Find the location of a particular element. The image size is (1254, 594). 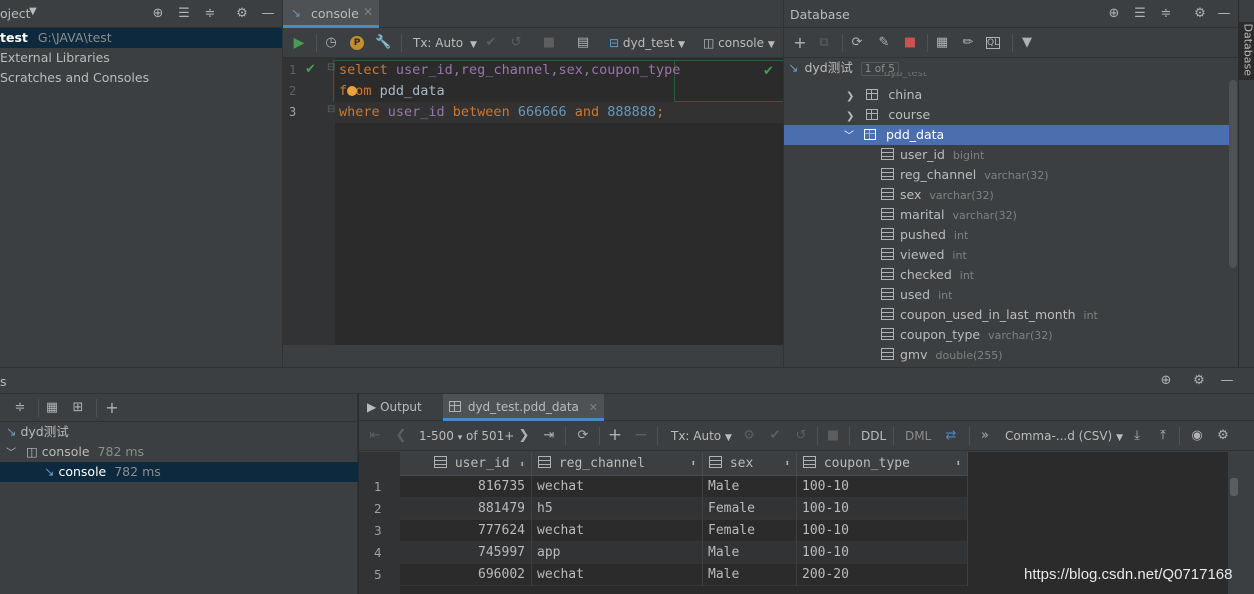

results-icon: ▤ is located at coordinates (583, 43).